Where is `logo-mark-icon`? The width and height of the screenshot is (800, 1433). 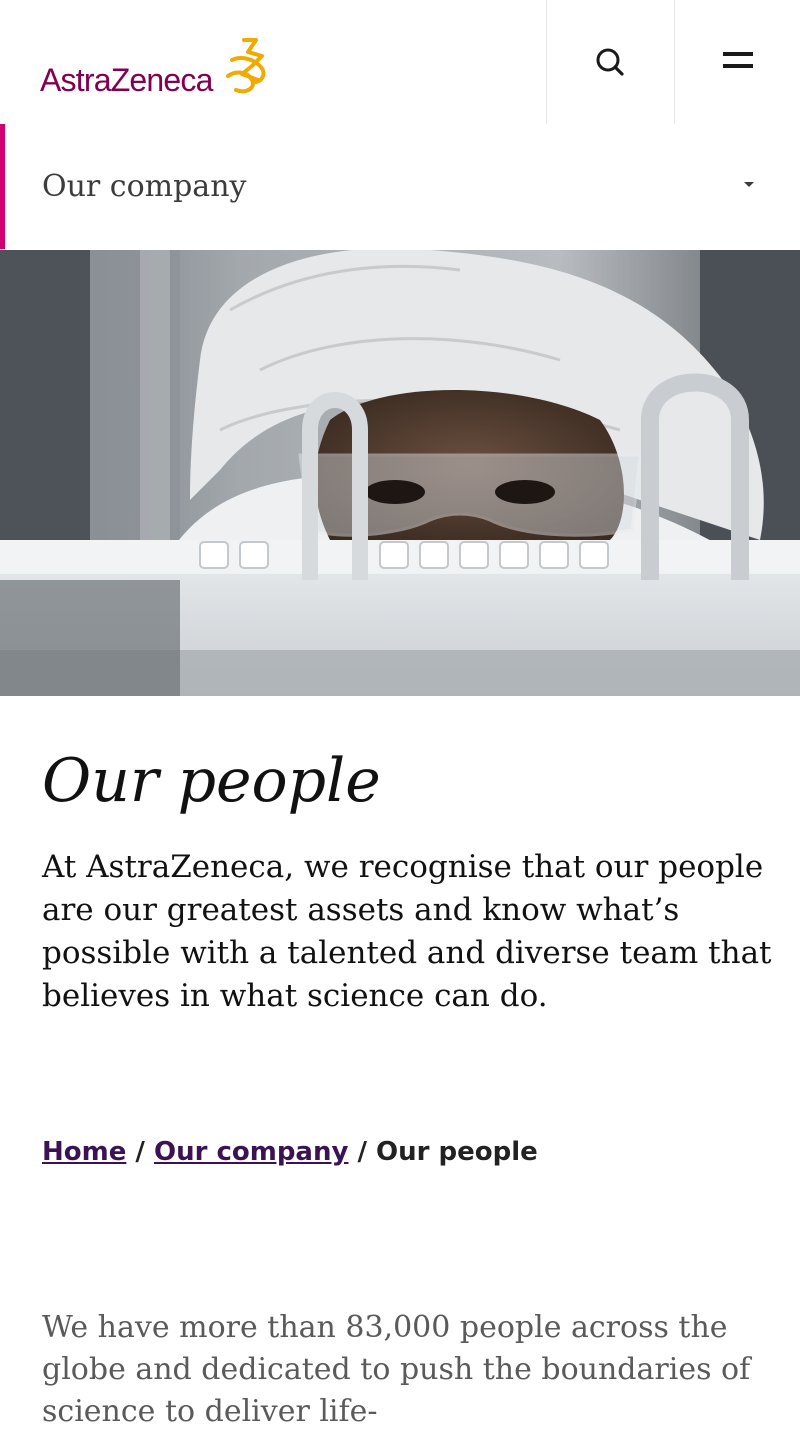
logo-mark-icon is located at coordinates (246, 66).